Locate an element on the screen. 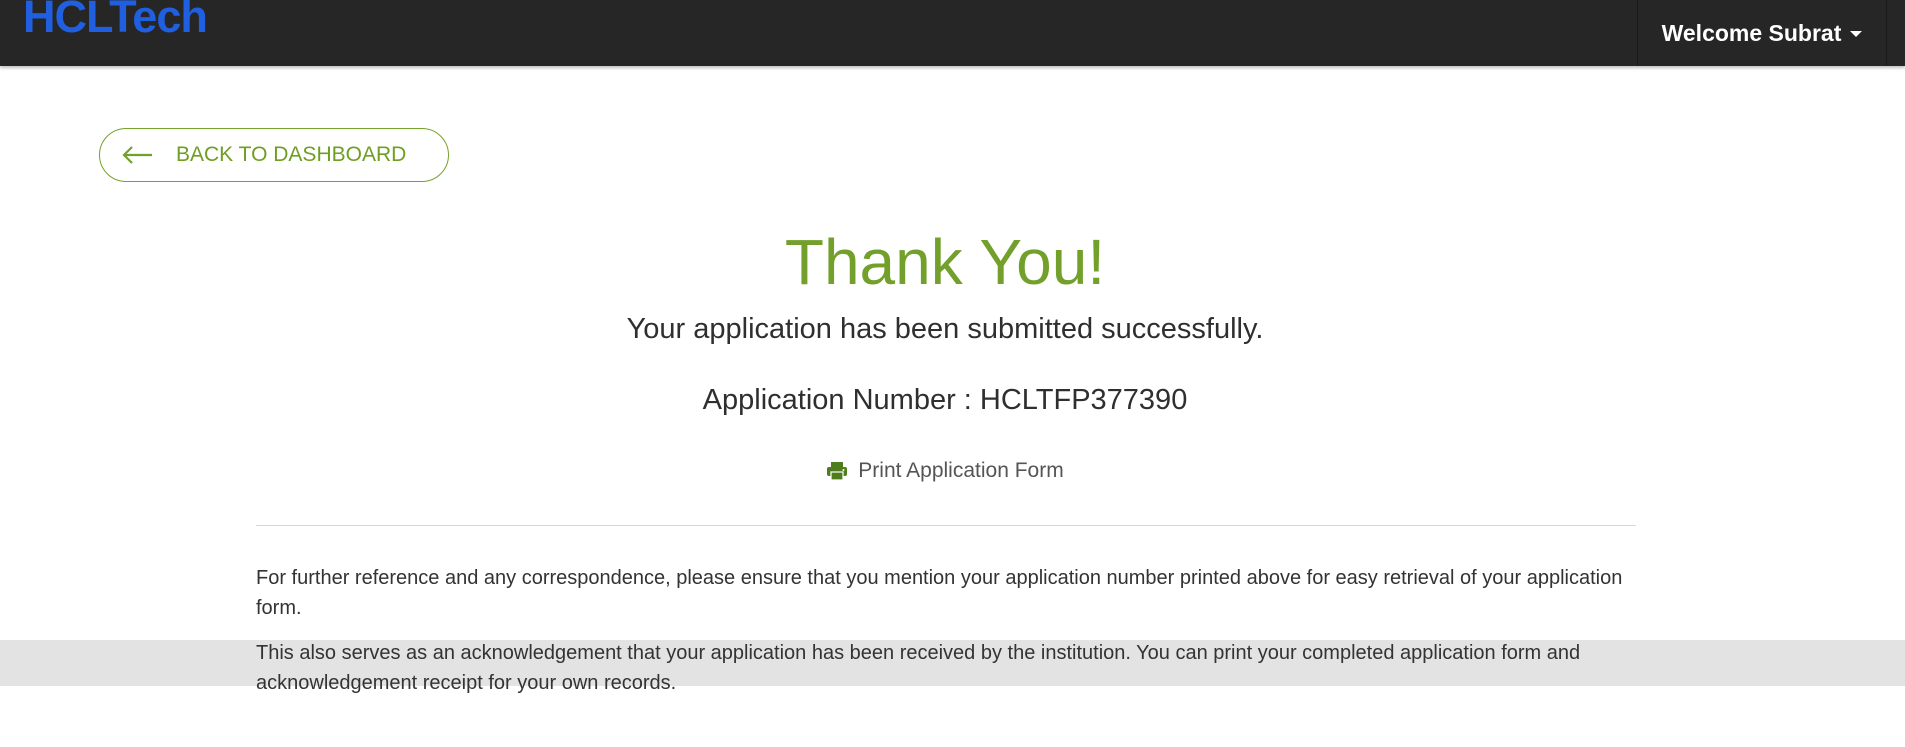 The image size is (1905, 747). section-divider is located at coordinates (946, 525).